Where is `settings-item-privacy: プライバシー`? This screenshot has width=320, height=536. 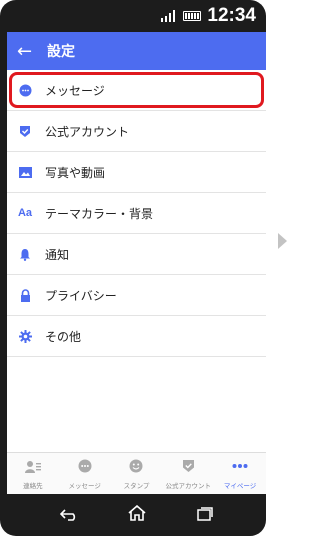 settings-item-privacy: プライバシー is located at coordinates (136, 295).